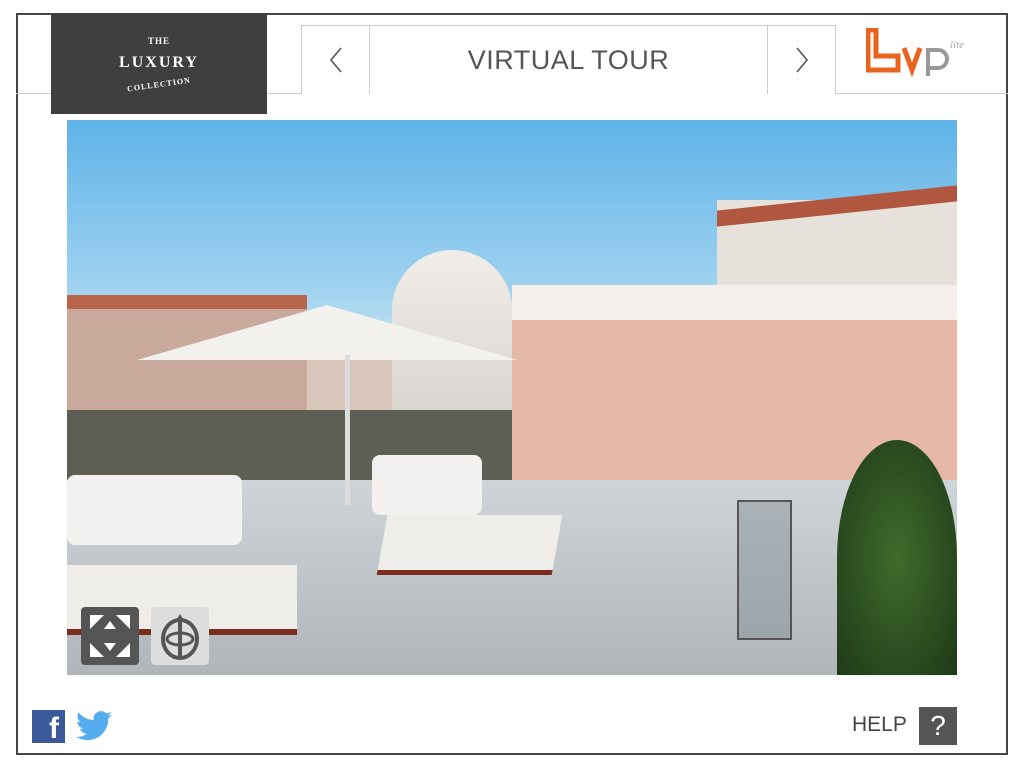 Image resolution: width=1024 pixels, height=768 pixels. What do you see at coordinates (568, 59) in the screenshot?
I see `page-title: VIRTUAL TOUR` at bounding box center [568, 59].